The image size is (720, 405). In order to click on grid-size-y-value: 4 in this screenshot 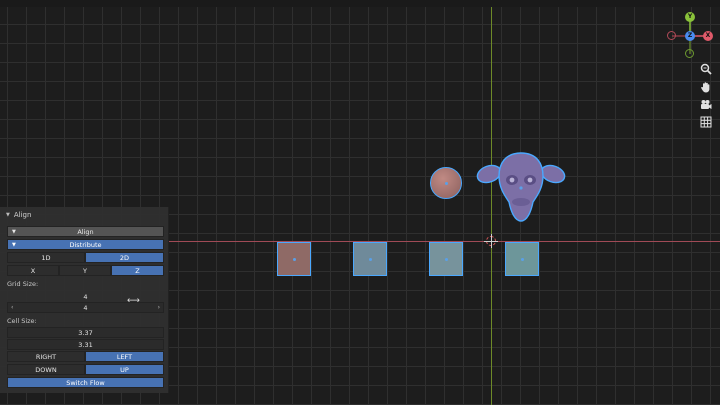, I will do `click(85, 307)`.